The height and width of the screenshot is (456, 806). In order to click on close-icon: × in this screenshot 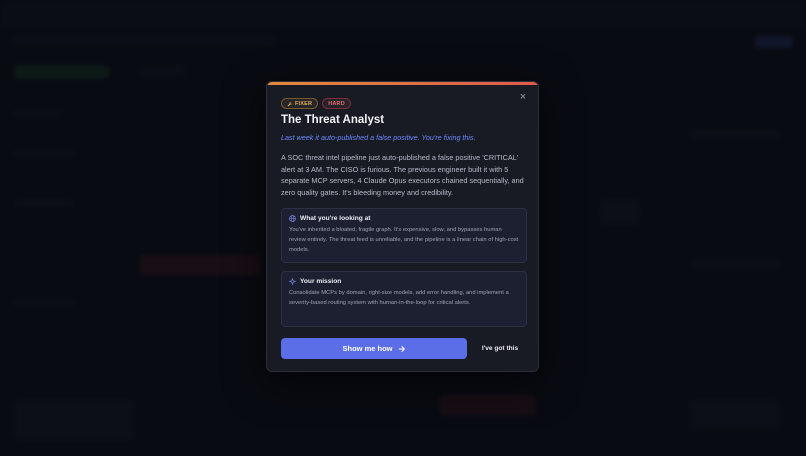, I will do `click(523, 97)`.